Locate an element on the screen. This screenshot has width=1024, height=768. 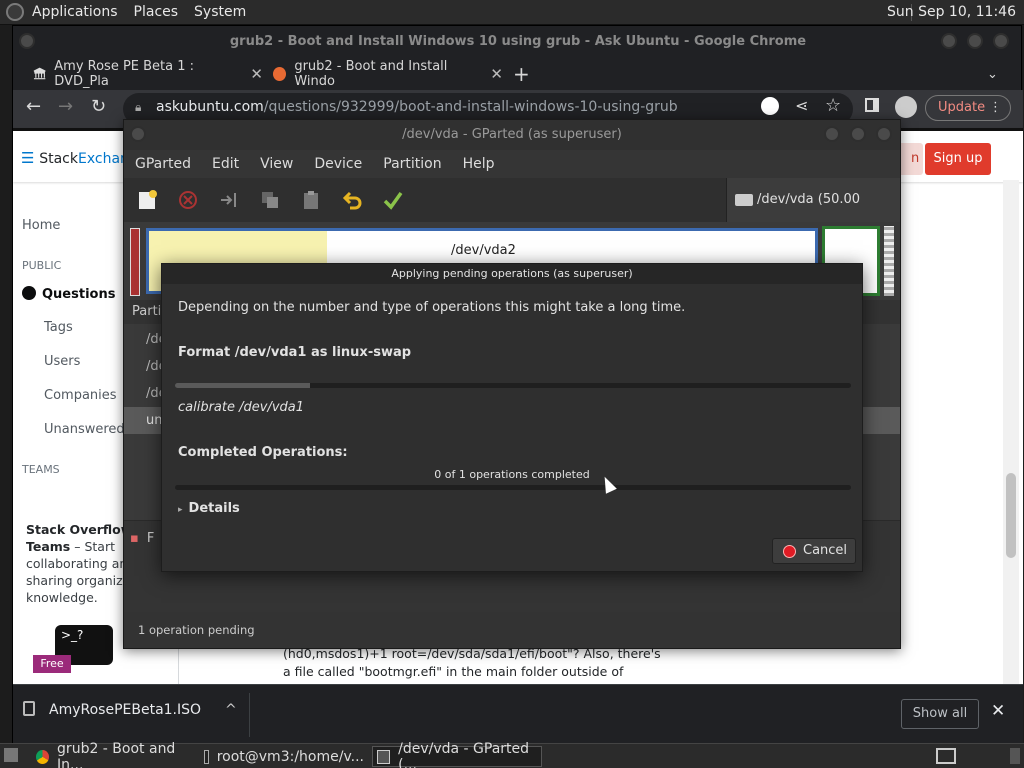
close-icon: ✕ is located at coordinates (998, 711).